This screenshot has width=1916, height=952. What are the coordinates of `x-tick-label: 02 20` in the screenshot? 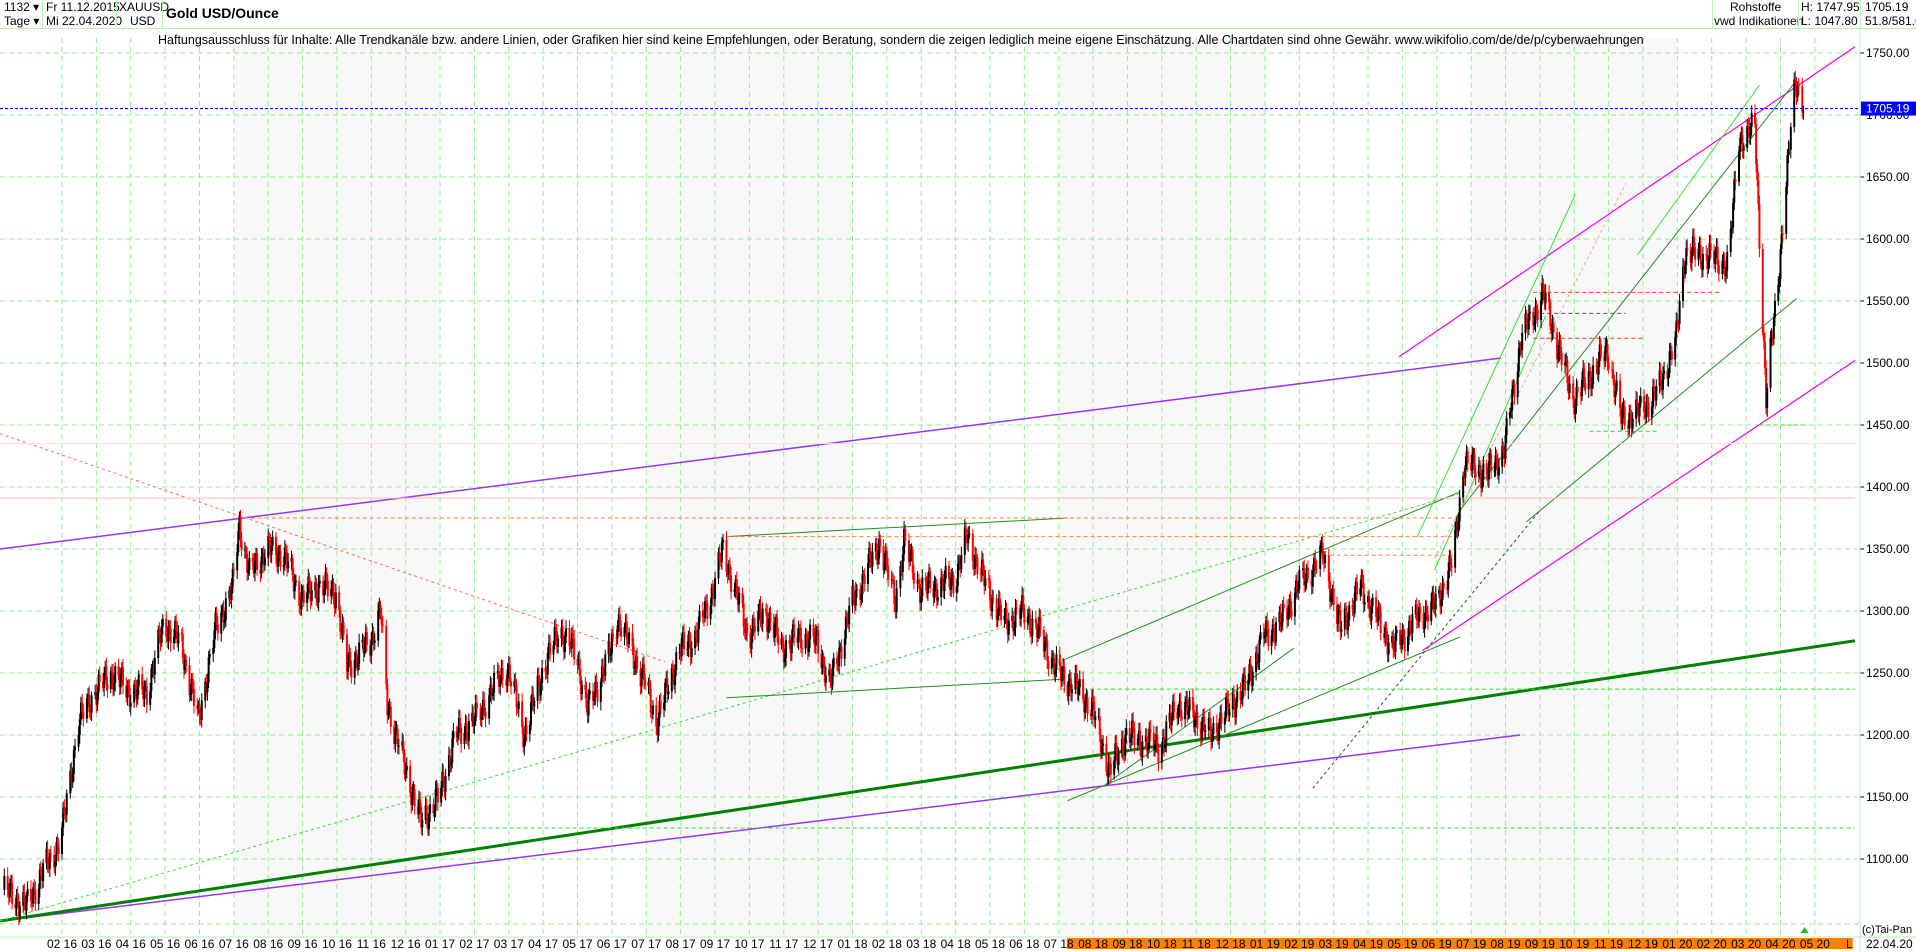 It's located at (1712, 944).